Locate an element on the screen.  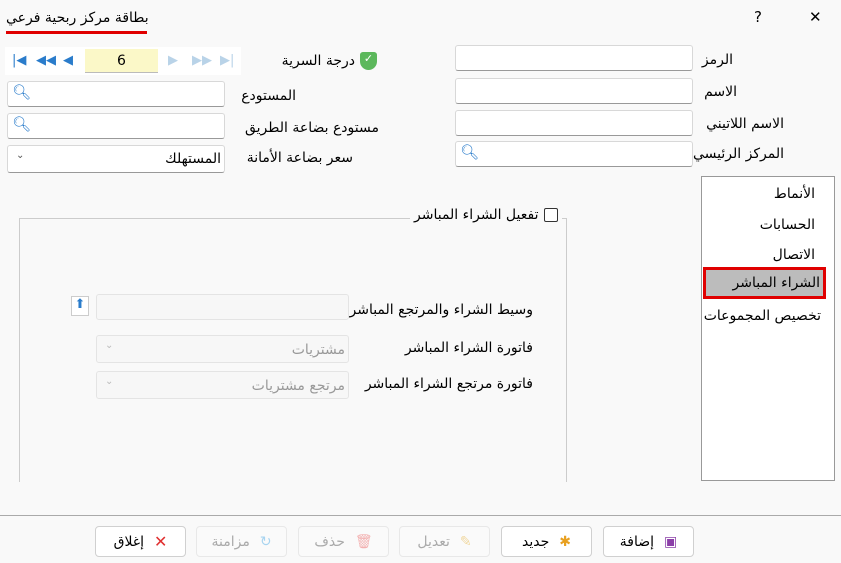
close-window-button: ✕ is located at coordinates (815, 17).